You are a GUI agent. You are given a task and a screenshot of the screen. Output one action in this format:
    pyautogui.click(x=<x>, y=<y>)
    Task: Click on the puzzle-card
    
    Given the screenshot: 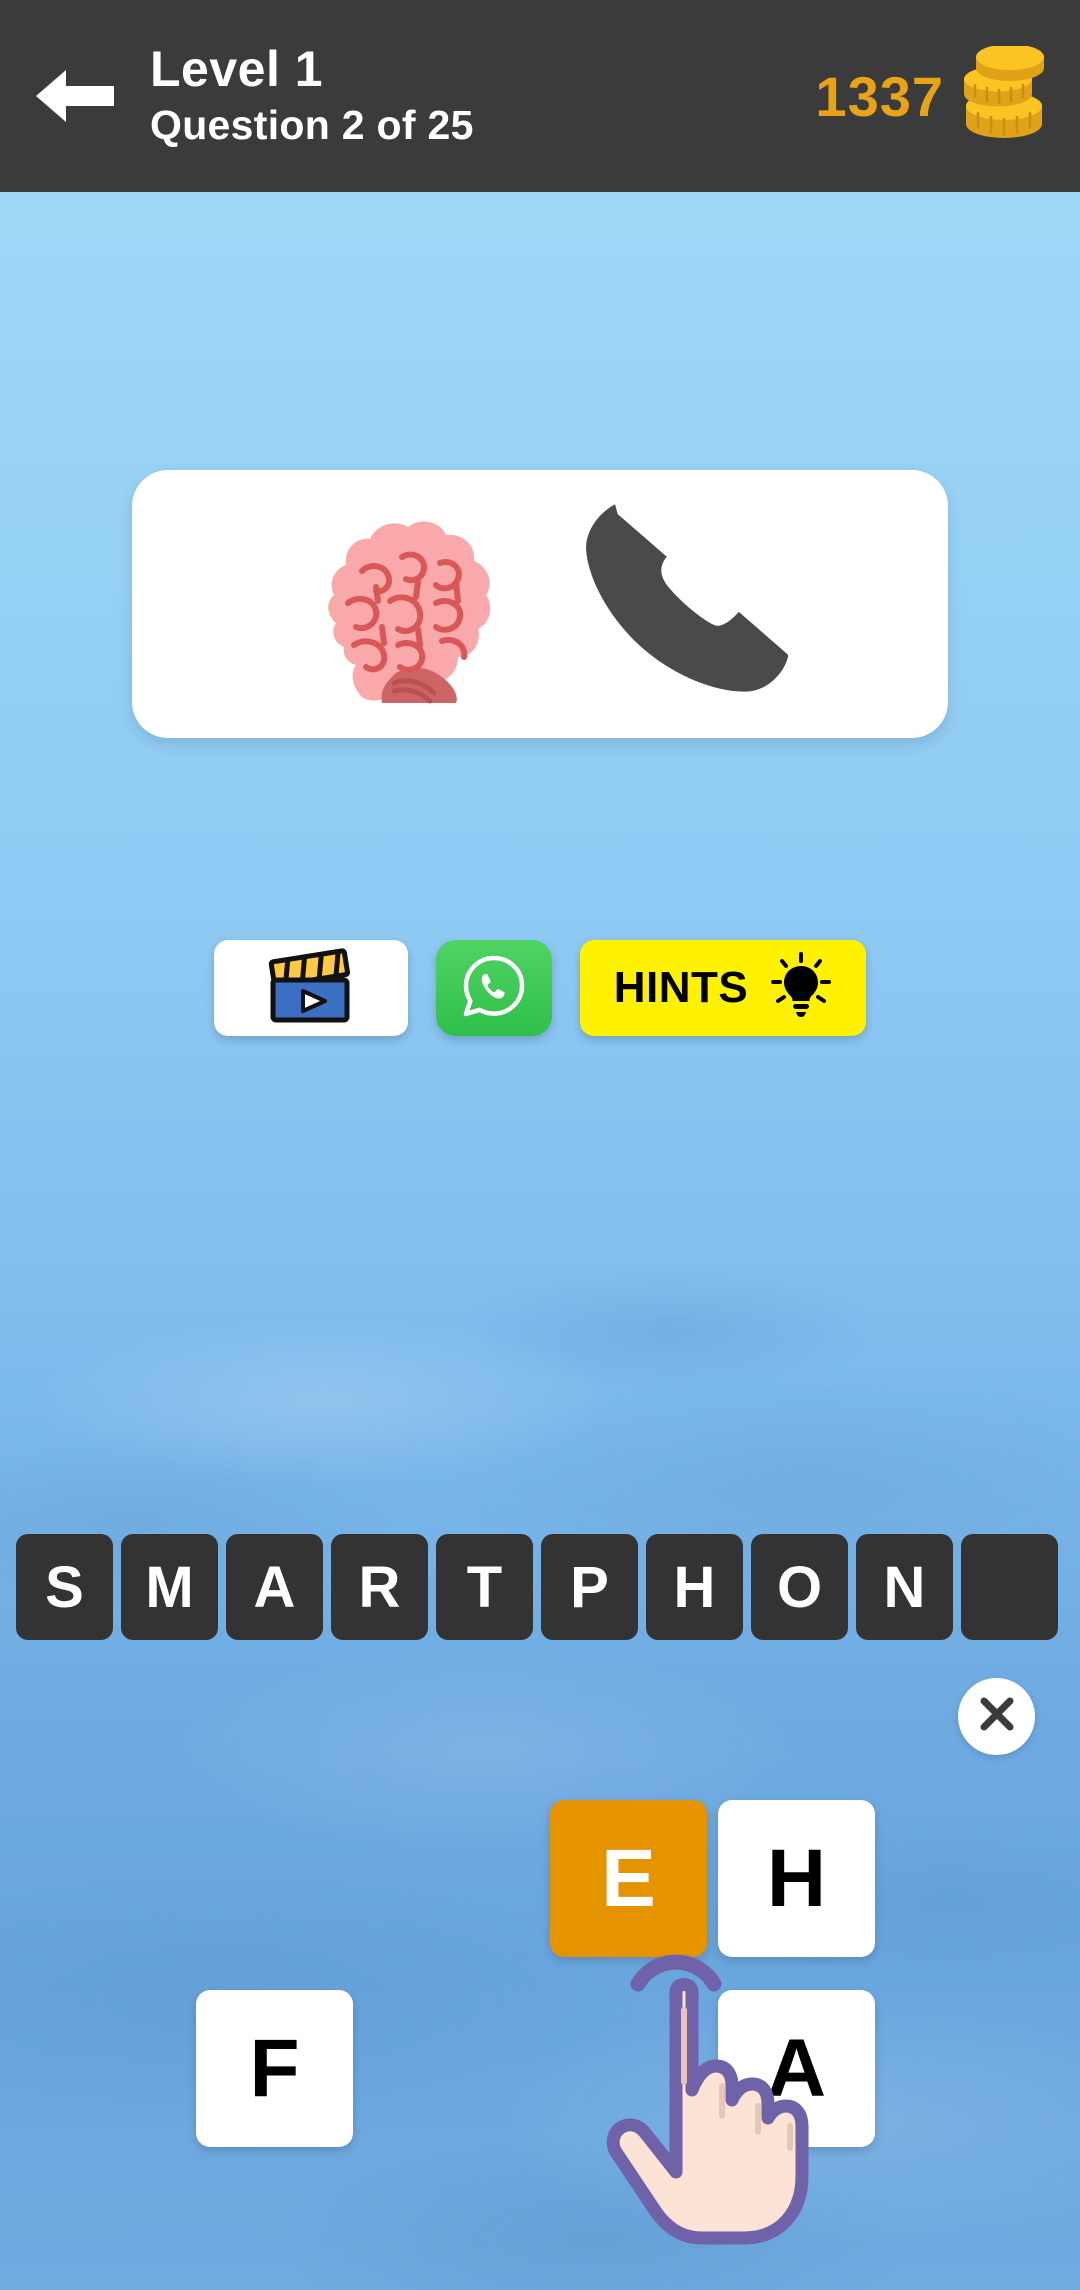 What is the action you would take?
    pyautogui.click(x=540, y=604)
    